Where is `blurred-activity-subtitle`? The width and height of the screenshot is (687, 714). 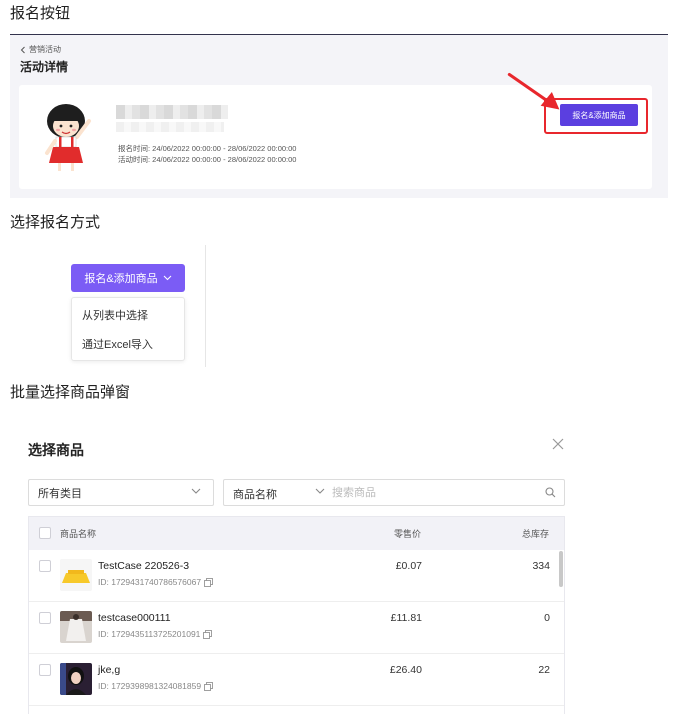 blurred-activity-subtitle is located at coordinates (170, 127).